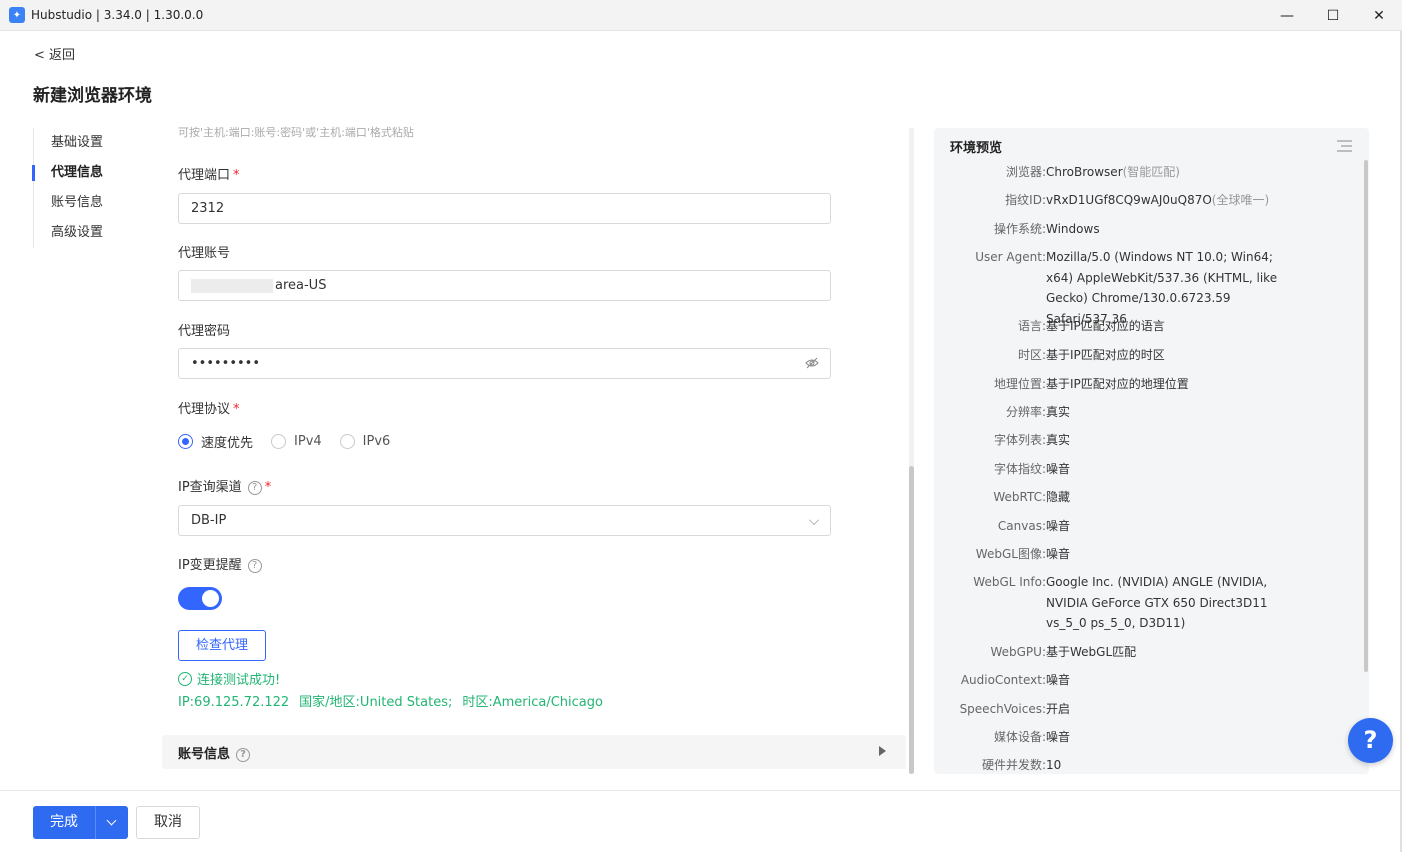 Image resolution: width=1402 pixels, height=852 pixels. What do you see at coordinates (80, 822) in the screenshot?
I see `done-button: 完成` at bounding box center [80, 822].